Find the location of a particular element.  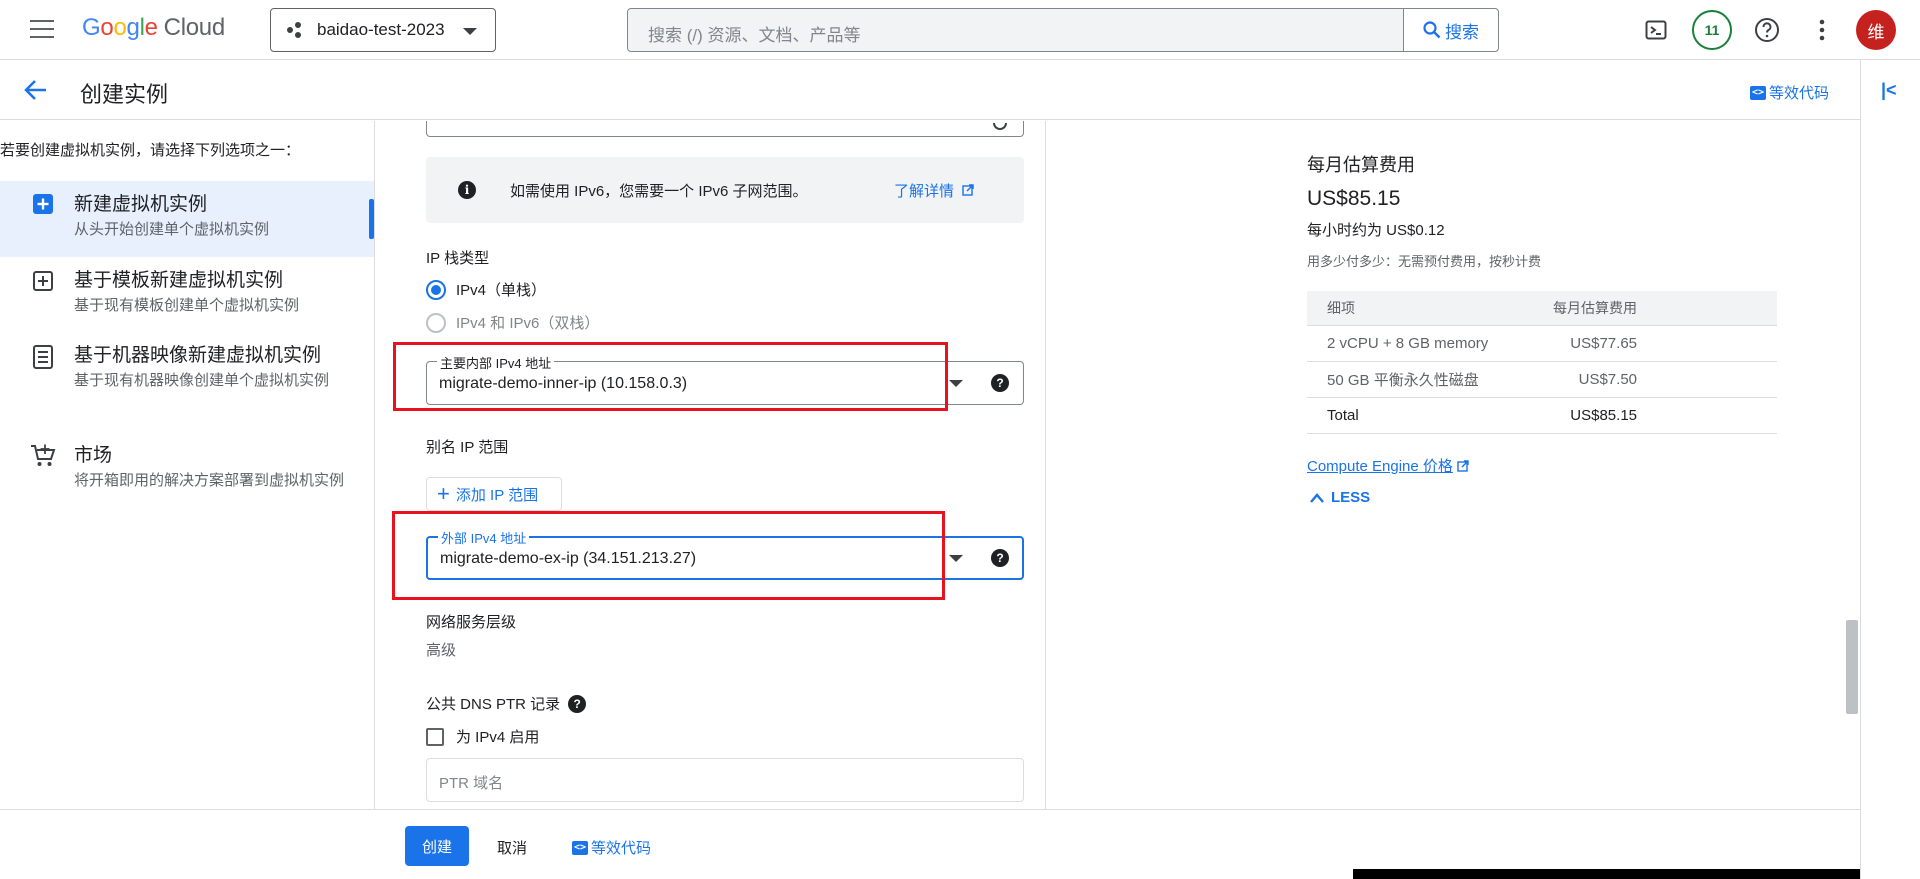

chevron-up-icon is located at coordinates (1317, 497).